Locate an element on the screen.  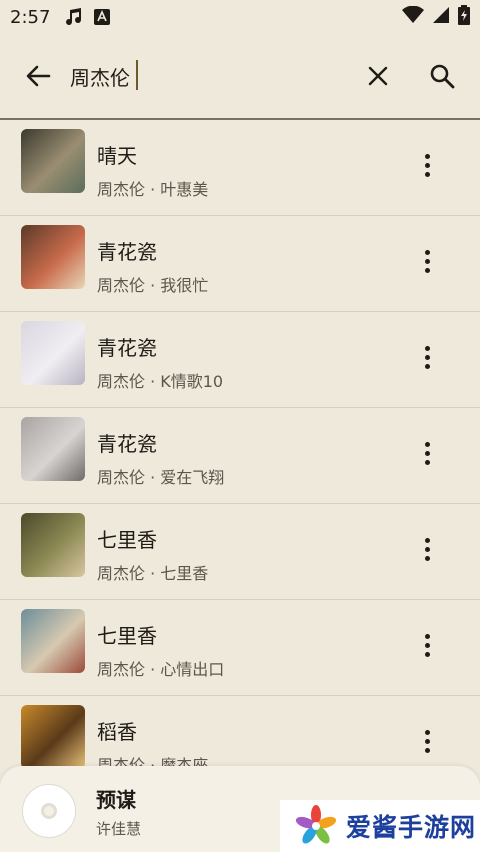
search-bar is located at coordinates (240, 76).